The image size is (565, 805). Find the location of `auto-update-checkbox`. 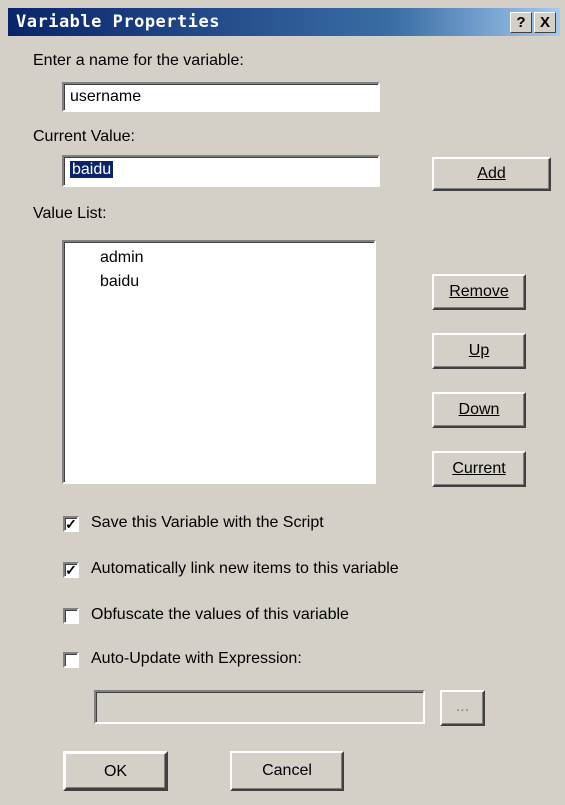

auto-update-checkbox is located at coordinates (71, 660).